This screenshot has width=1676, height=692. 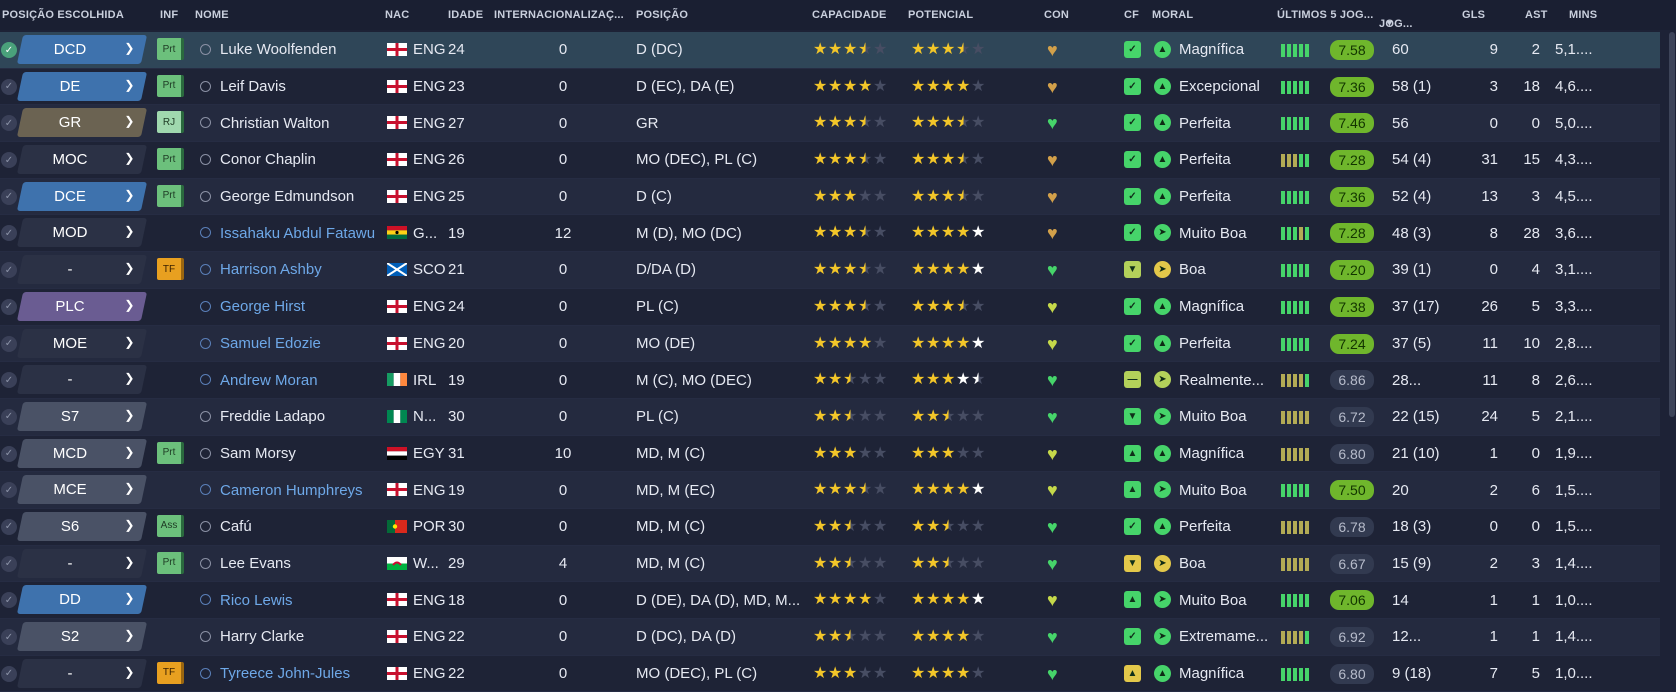 I want to click on position-select: MOD ❯, so click(x=82, y=233).